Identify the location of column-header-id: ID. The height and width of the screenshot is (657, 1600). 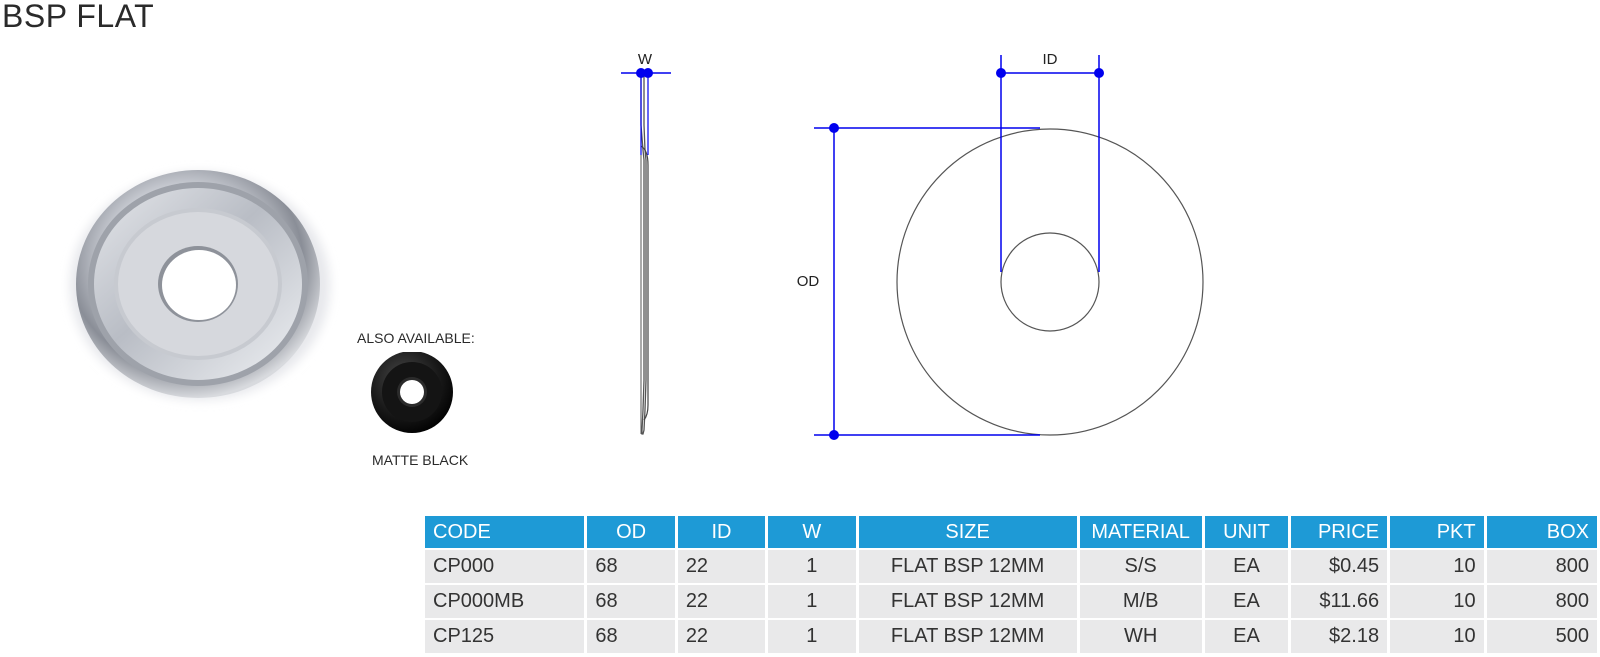
(721, 532).